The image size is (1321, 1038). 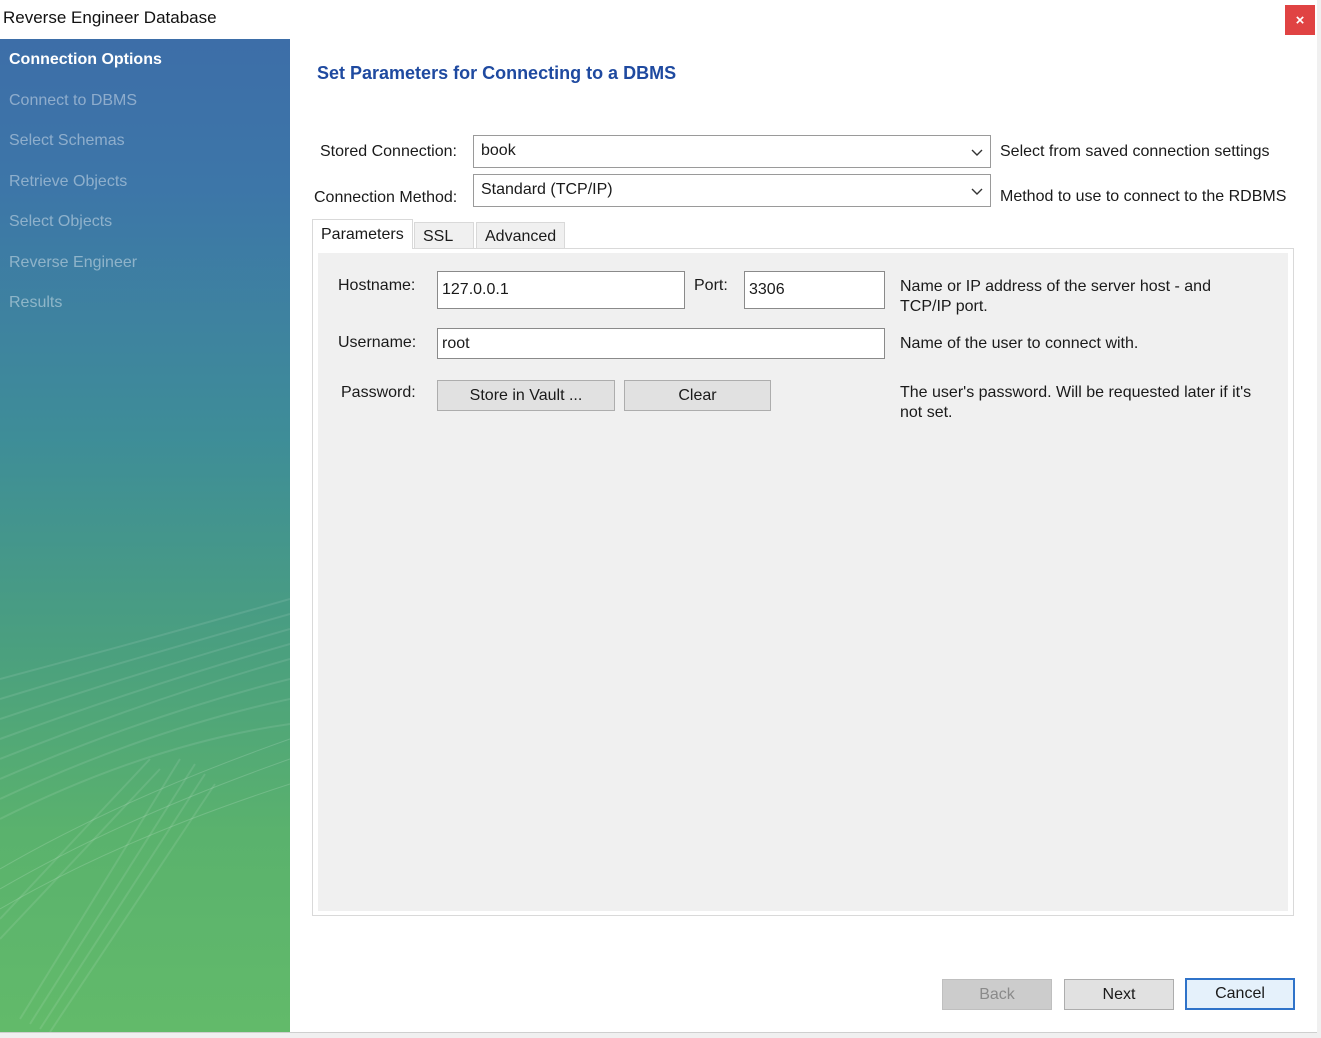 I want to click on port-input: 3306, so click(x=814, y=290).